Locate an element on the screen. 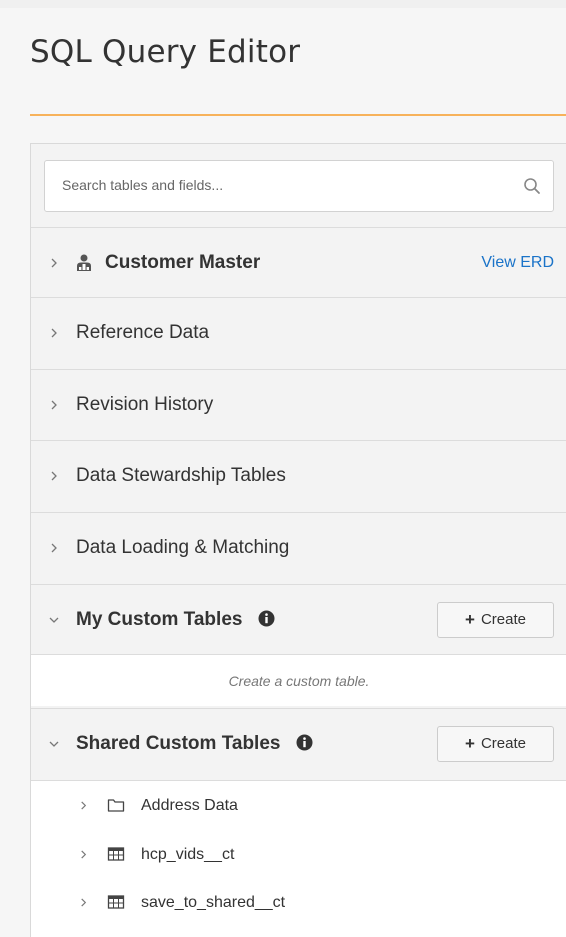 The image size is (566, 937). tree-item-label: save_to_shared__ct is located at coordinates (213, 902).